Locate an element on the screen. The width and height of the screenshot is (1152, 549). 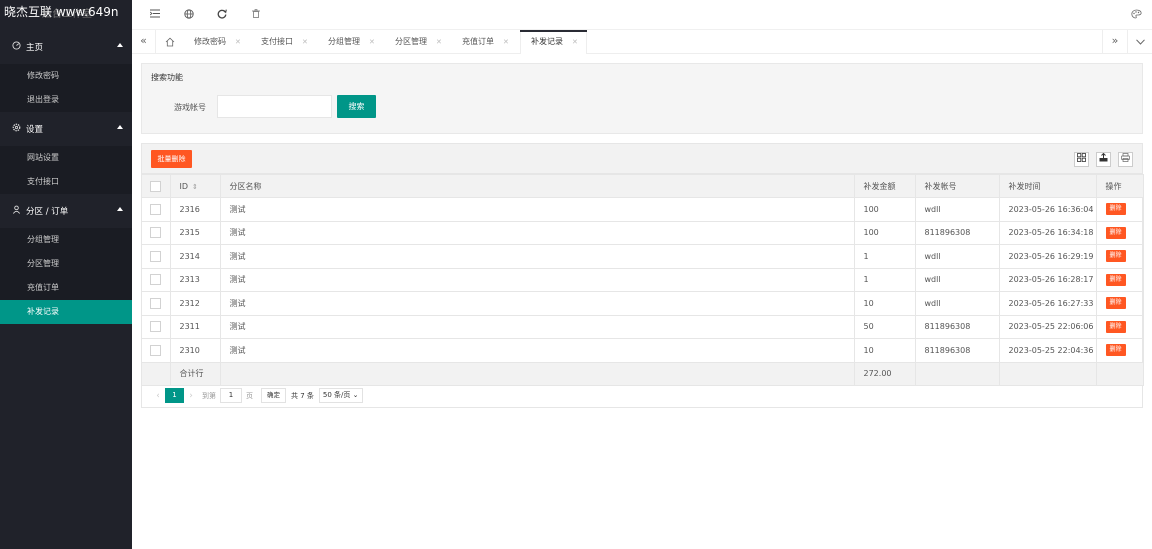
column-header-zone: 分区名称 is located at coordinates (537, 186).